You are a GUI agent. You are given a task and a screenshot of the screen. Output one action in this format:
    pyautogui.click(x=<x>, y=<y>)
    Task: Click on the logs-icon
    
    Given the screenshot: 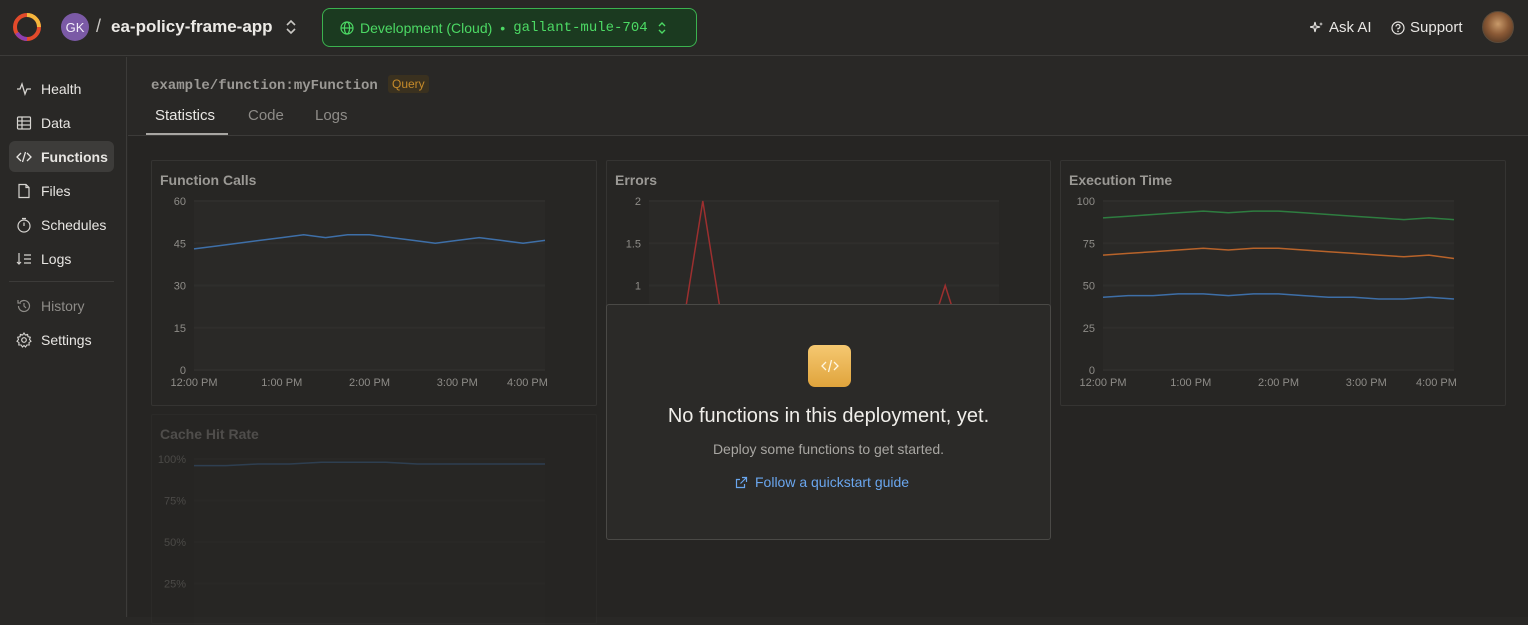 What is the action you would take?
    pyautogui.click(x=23, y=258)
    